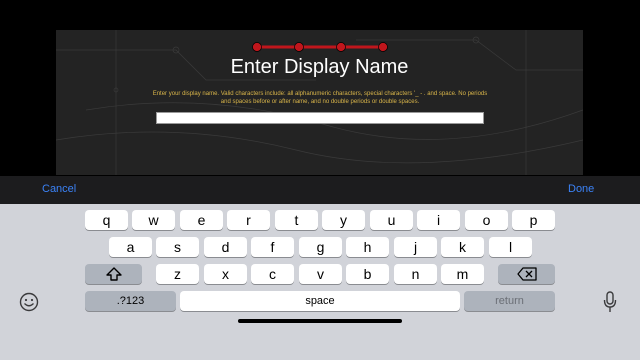 The width and height of the screenshot is (640, 360). Describe the element at coordinates (320, 321) in the screenshot. I see `home-indicator` at that location.